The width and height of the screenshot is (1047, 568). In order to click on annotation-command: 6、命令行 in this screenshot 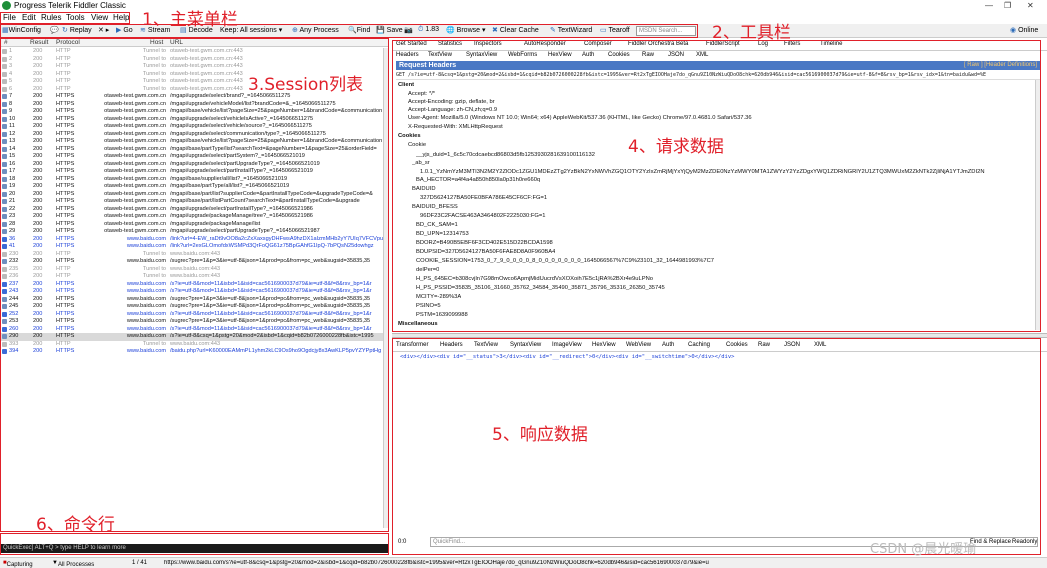, I will do `click(75, 525)`.